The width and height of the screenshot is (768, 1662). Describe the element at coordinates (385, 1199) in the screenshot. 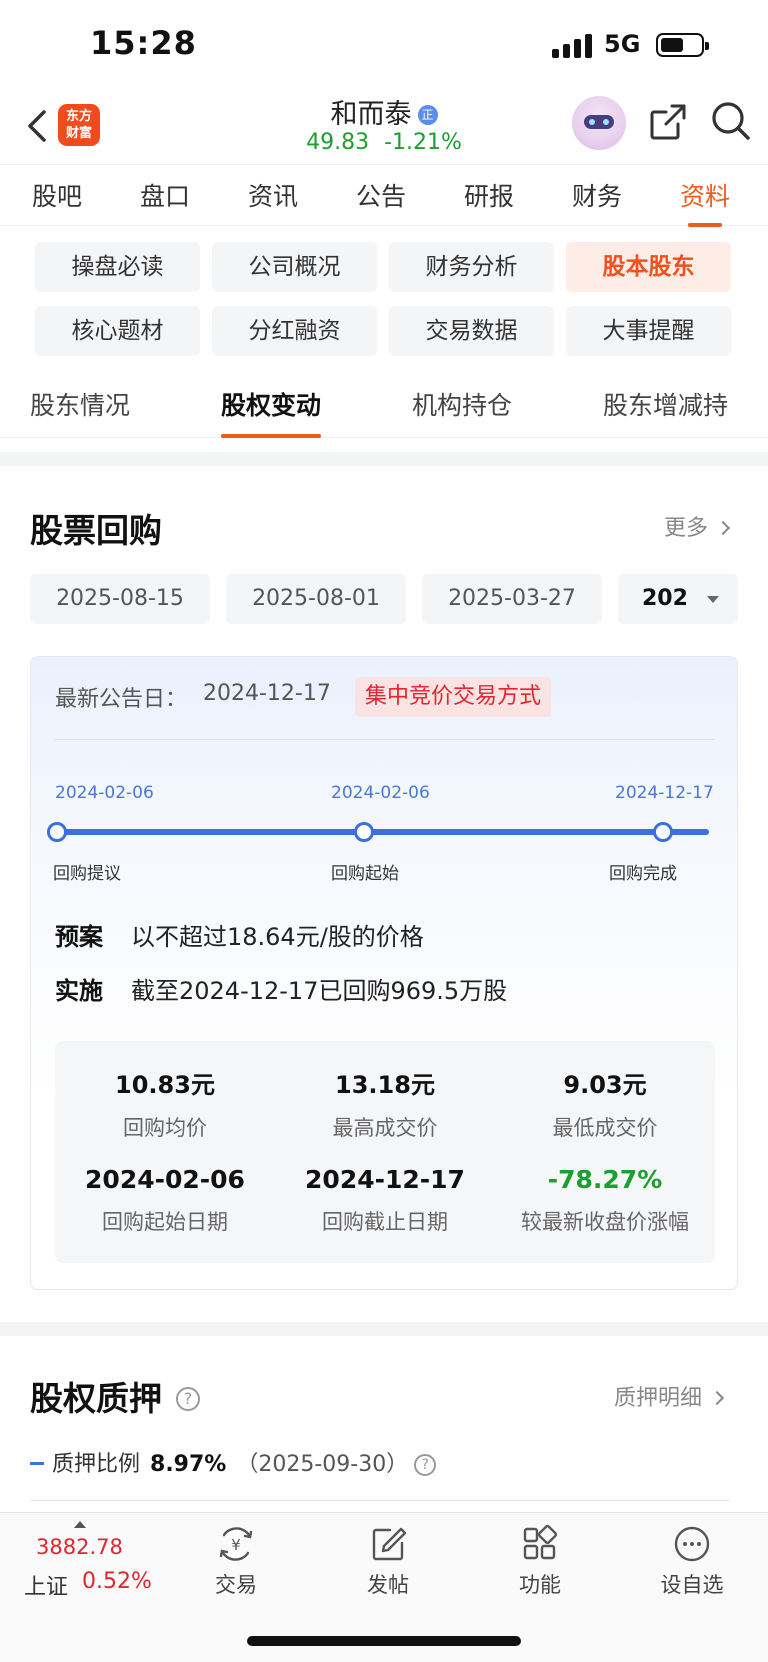

I see `stat-end-date: 2024-12-17 回购截止日期` at that location.